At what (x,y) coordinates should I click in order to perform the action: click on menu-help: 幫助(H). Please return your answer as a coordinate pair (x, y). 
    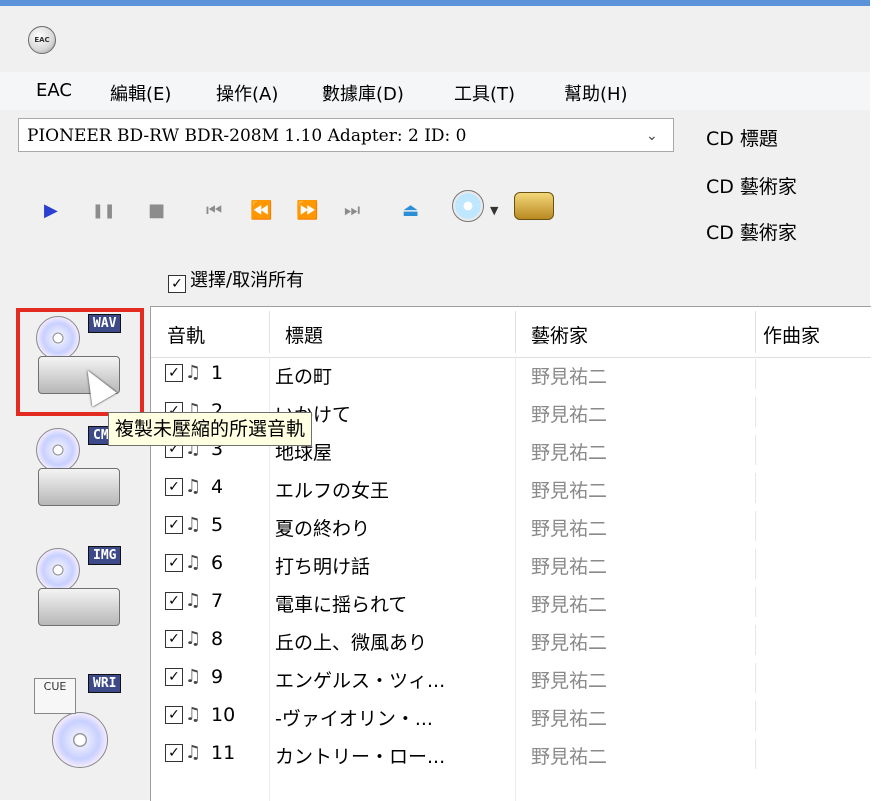
    Looking at the image, I should click on (596, 93).